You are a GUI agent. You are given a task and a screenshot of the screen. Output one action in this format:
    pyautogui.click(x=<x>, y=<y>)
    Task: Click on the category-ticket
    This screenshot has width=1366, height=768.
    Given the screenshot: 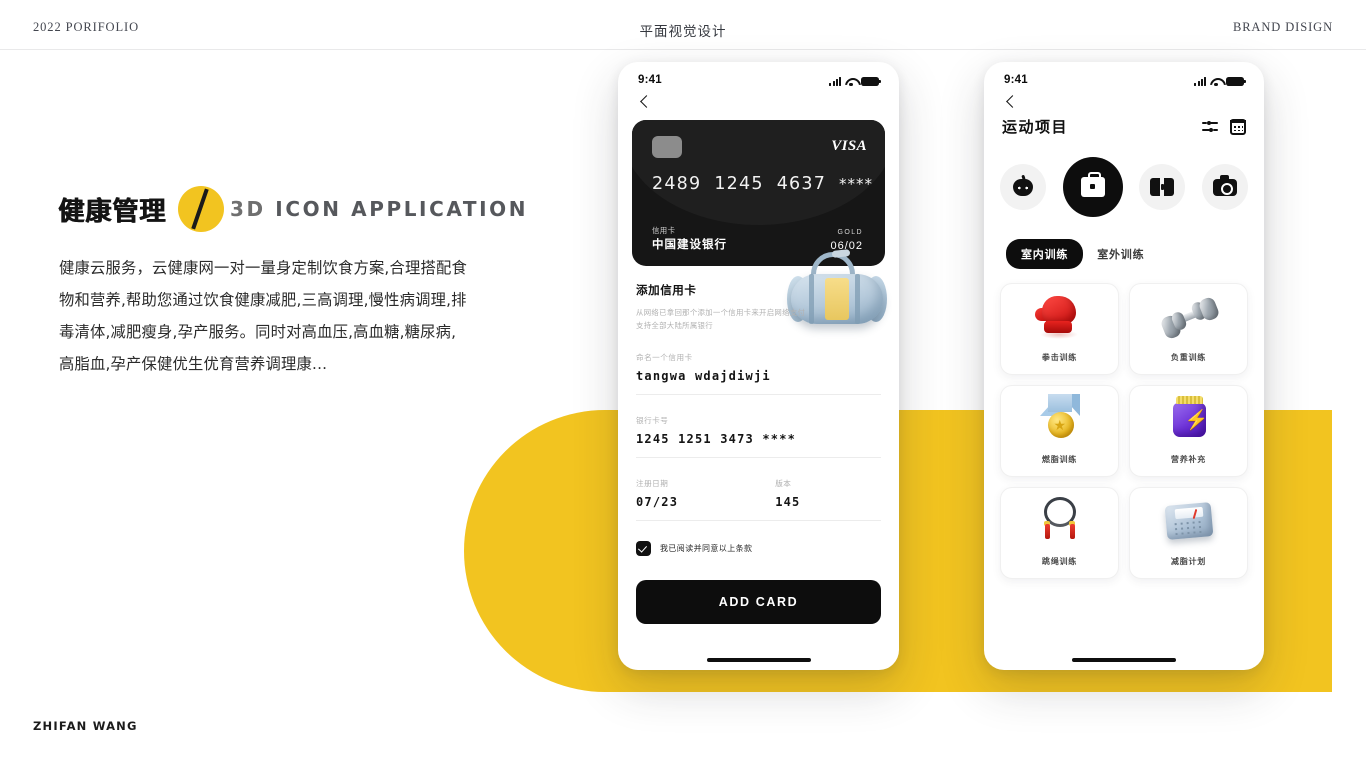 What is the action you would take?
    pyautogui.click(x=1162, y=187)
    